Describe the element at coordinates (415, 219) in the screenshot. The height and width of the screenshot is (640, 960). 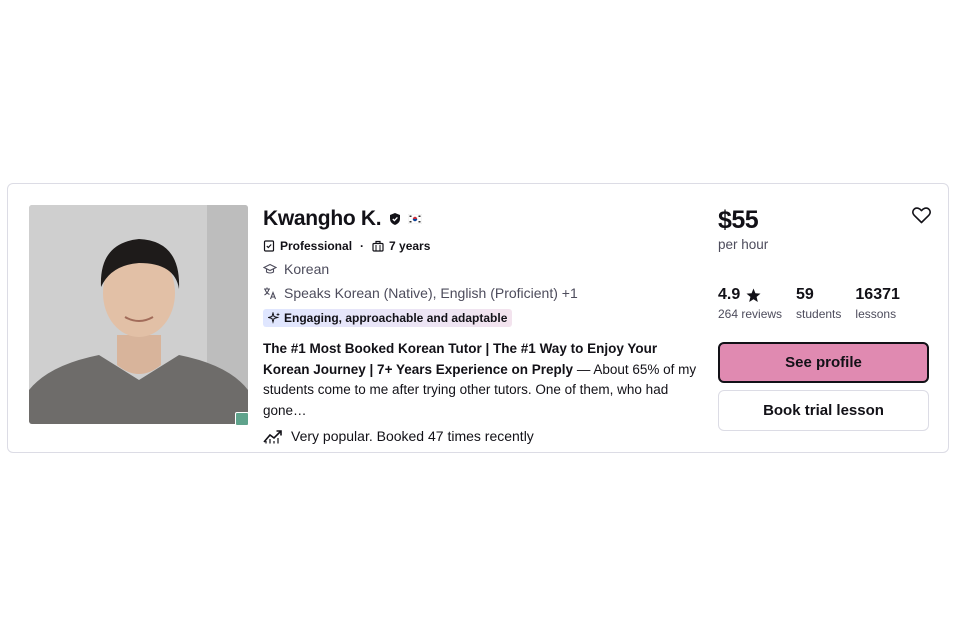
I see `korea-flag-icon` at that location.